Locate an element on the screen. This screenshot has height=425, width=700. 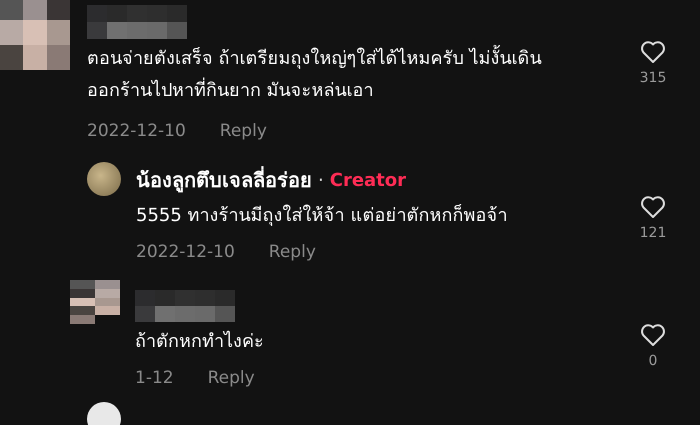
like-count: 0 is located at coordinates (653, 361).